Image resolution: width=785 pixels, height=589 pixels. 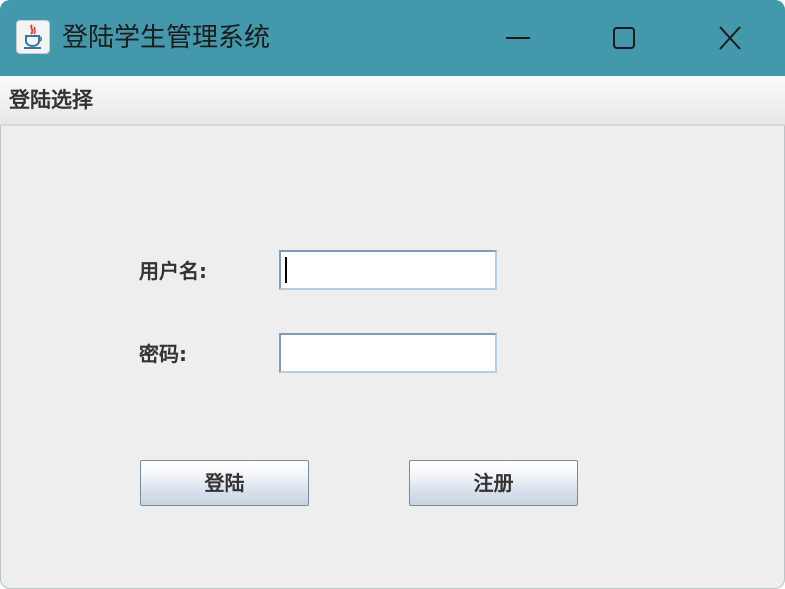 I want to click on minimize-button, so click(x=518, y=38).